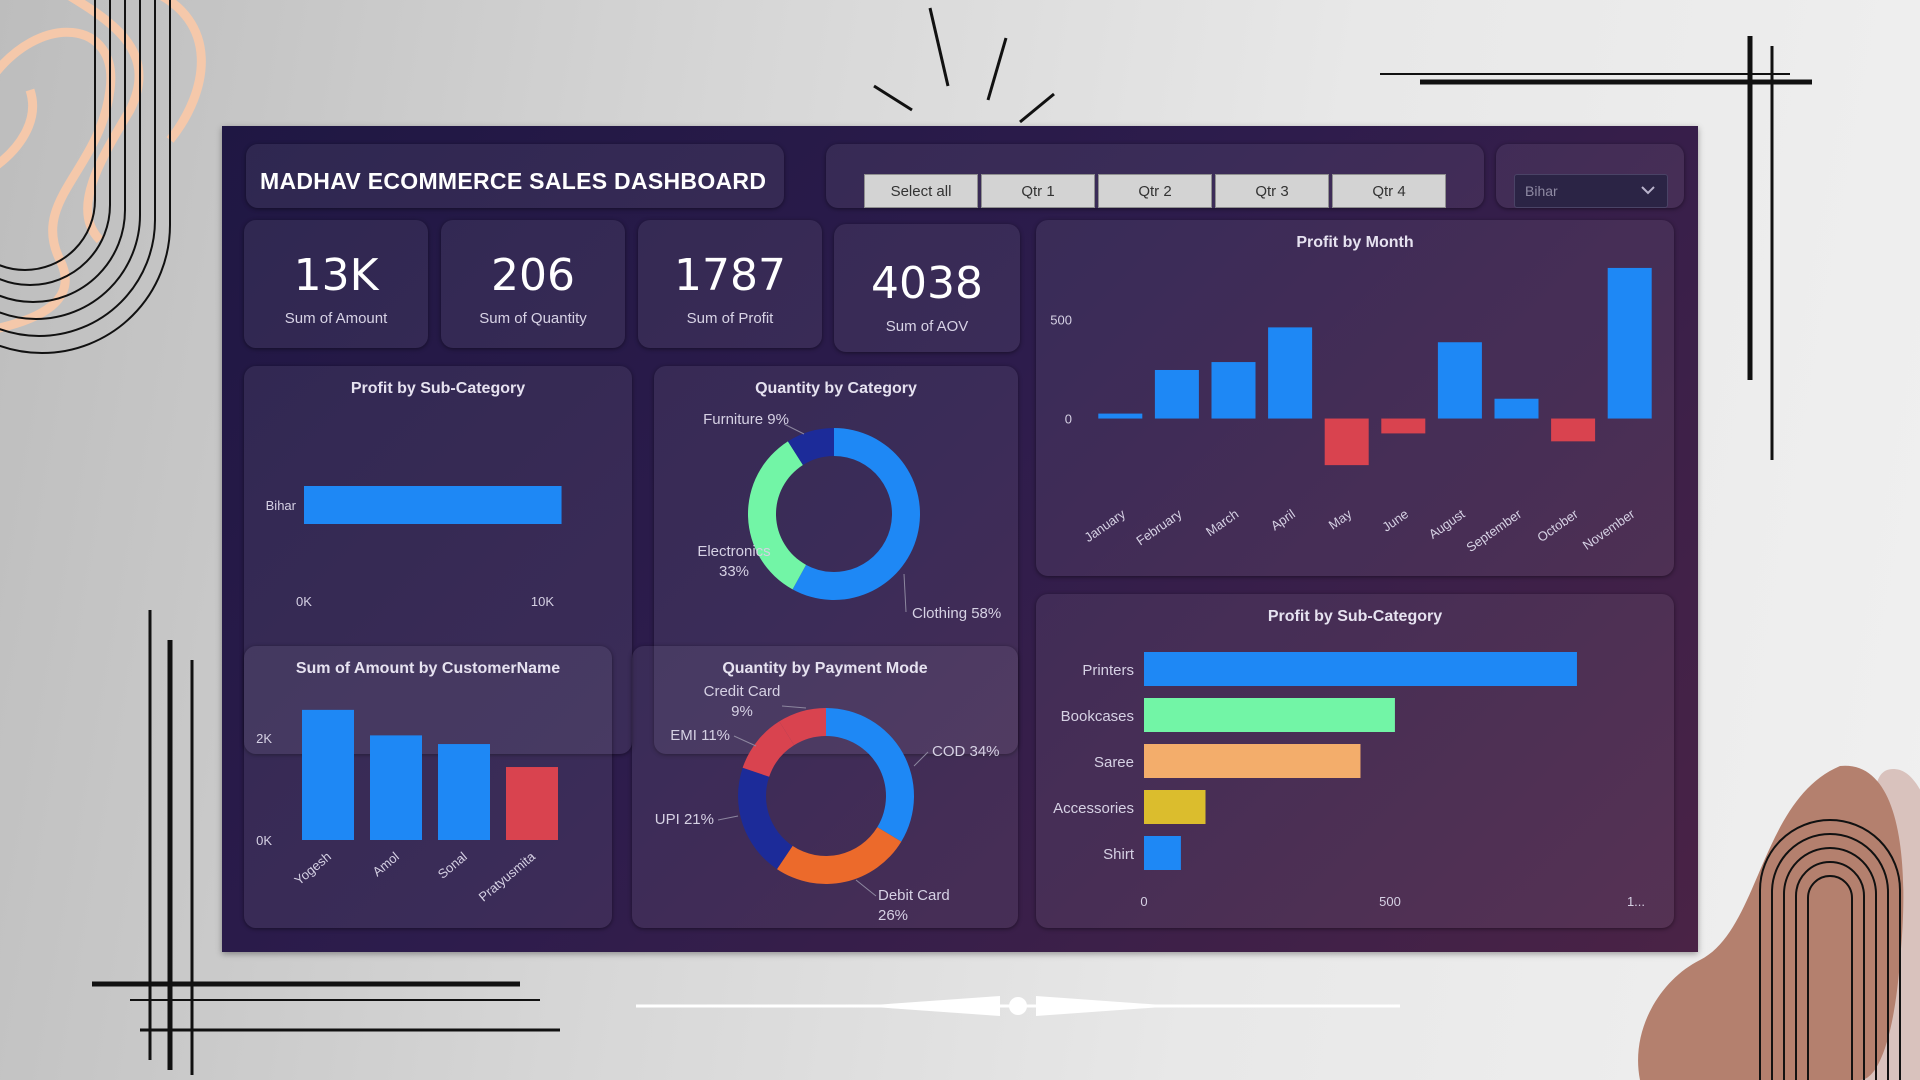 The image size is (1920, 1080). What do you see at coordinates (964, 65) in the screenshot?
I see `burst-decoration` at bounding box center [964, 65].